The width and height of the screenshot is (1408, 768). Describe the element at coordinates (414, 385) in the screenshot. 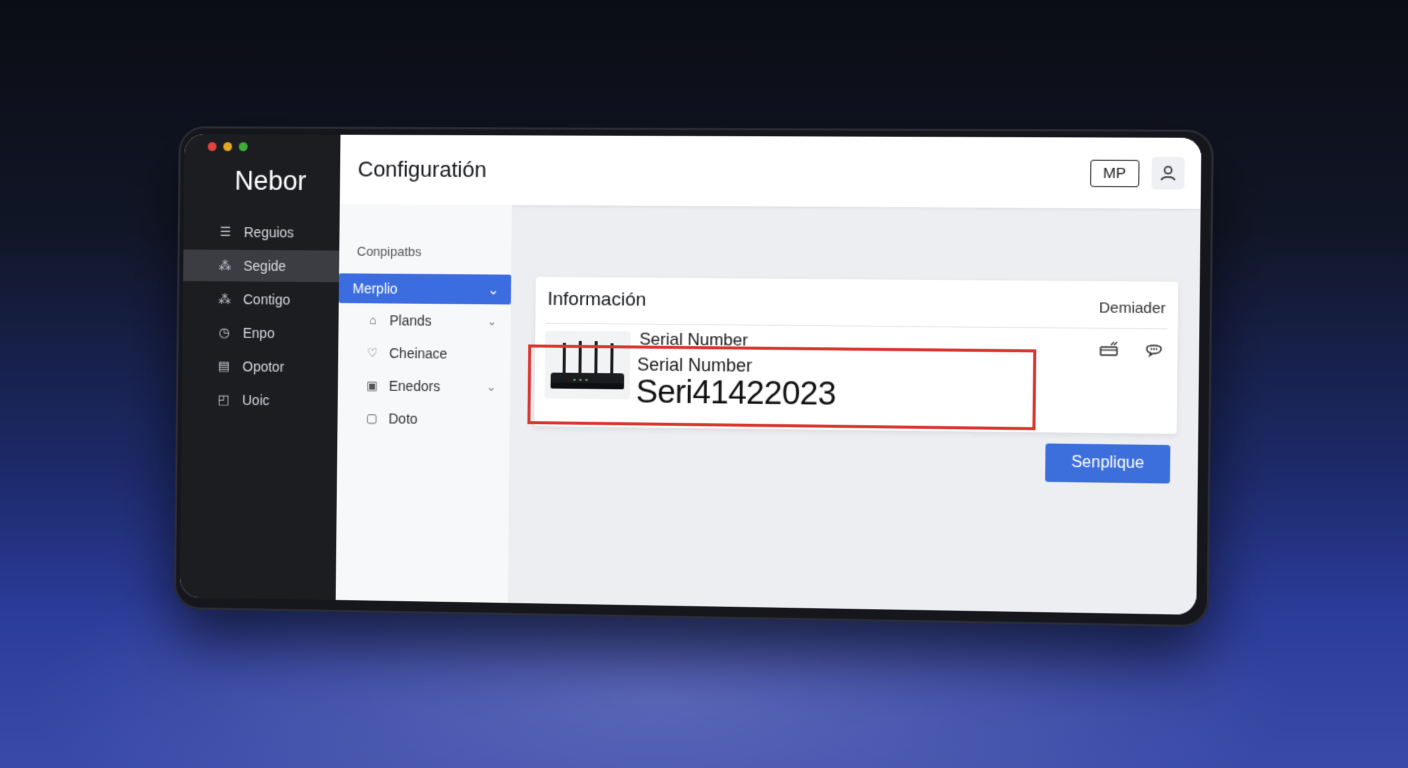

I see `subnav-item-label: Enedors` at that location.